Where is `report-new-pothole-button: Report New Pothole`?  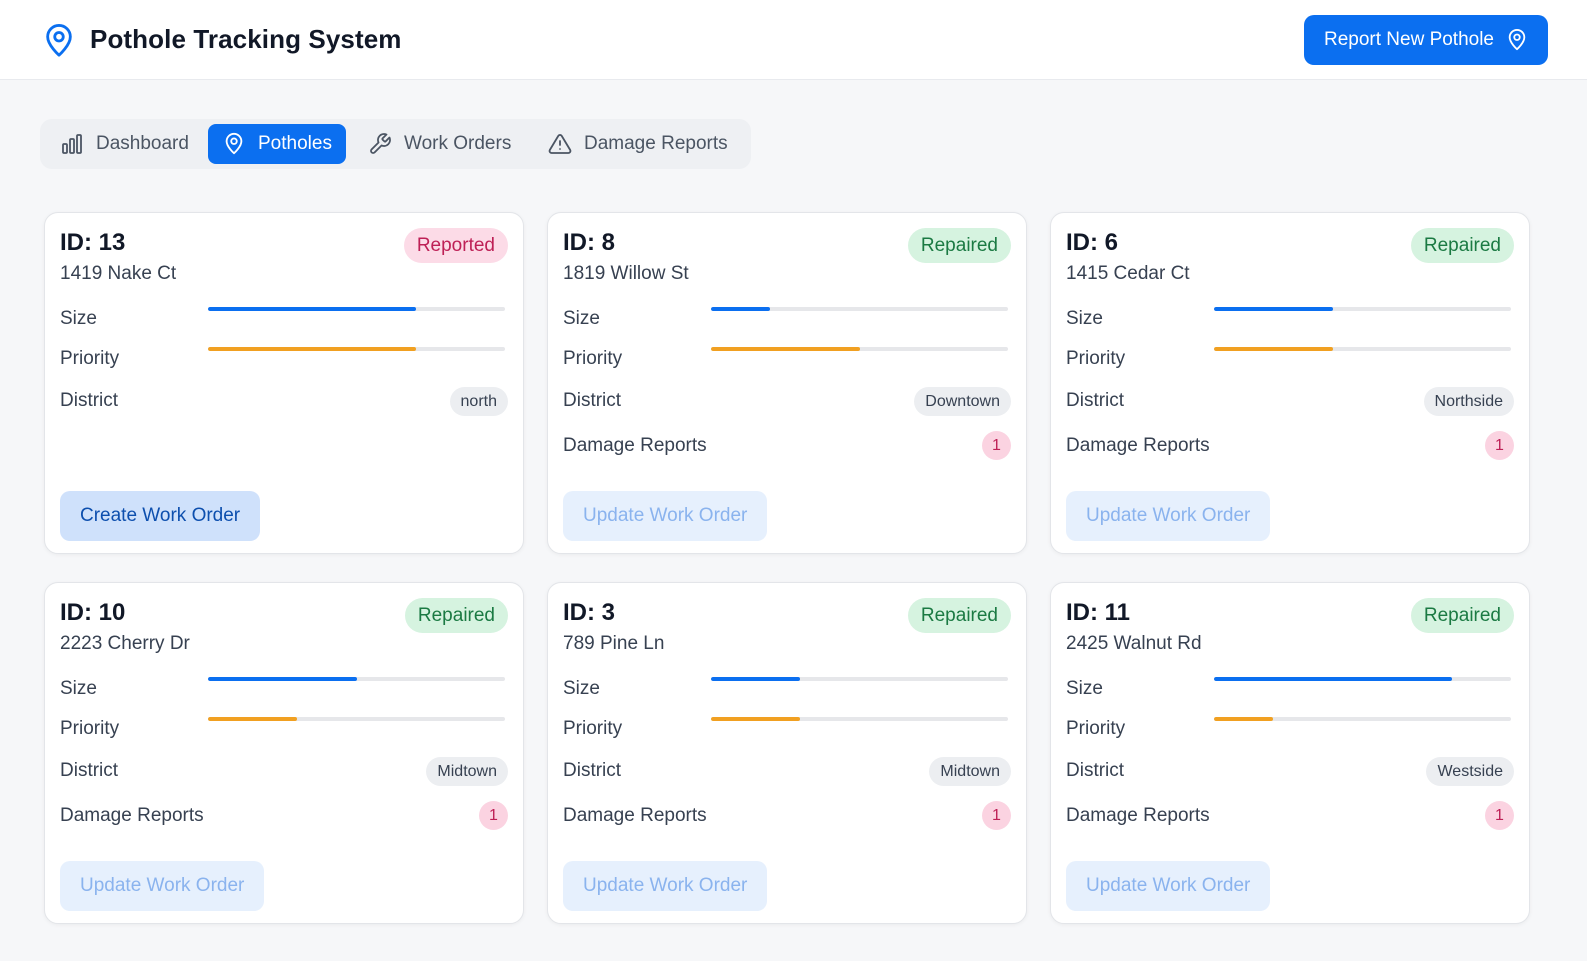 report-new-pothole-button: Report New Pothole is located at coordinates (1426, 40).